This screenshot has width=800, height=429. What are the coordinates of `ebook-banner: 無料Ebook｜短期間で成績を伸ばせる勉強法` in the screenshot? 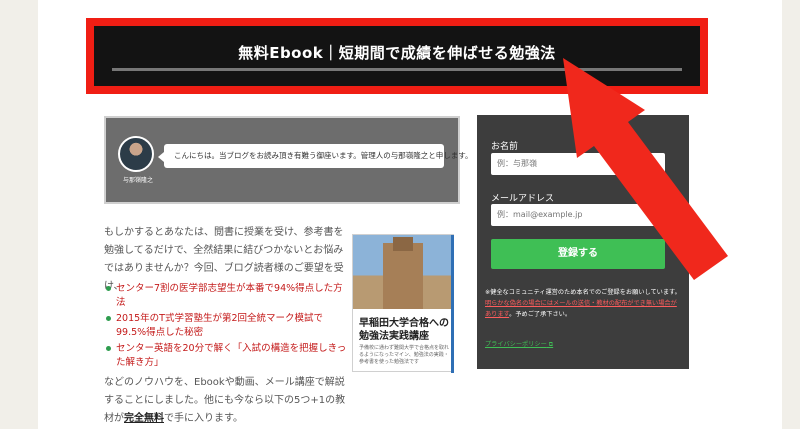 It's located at (397, 56).